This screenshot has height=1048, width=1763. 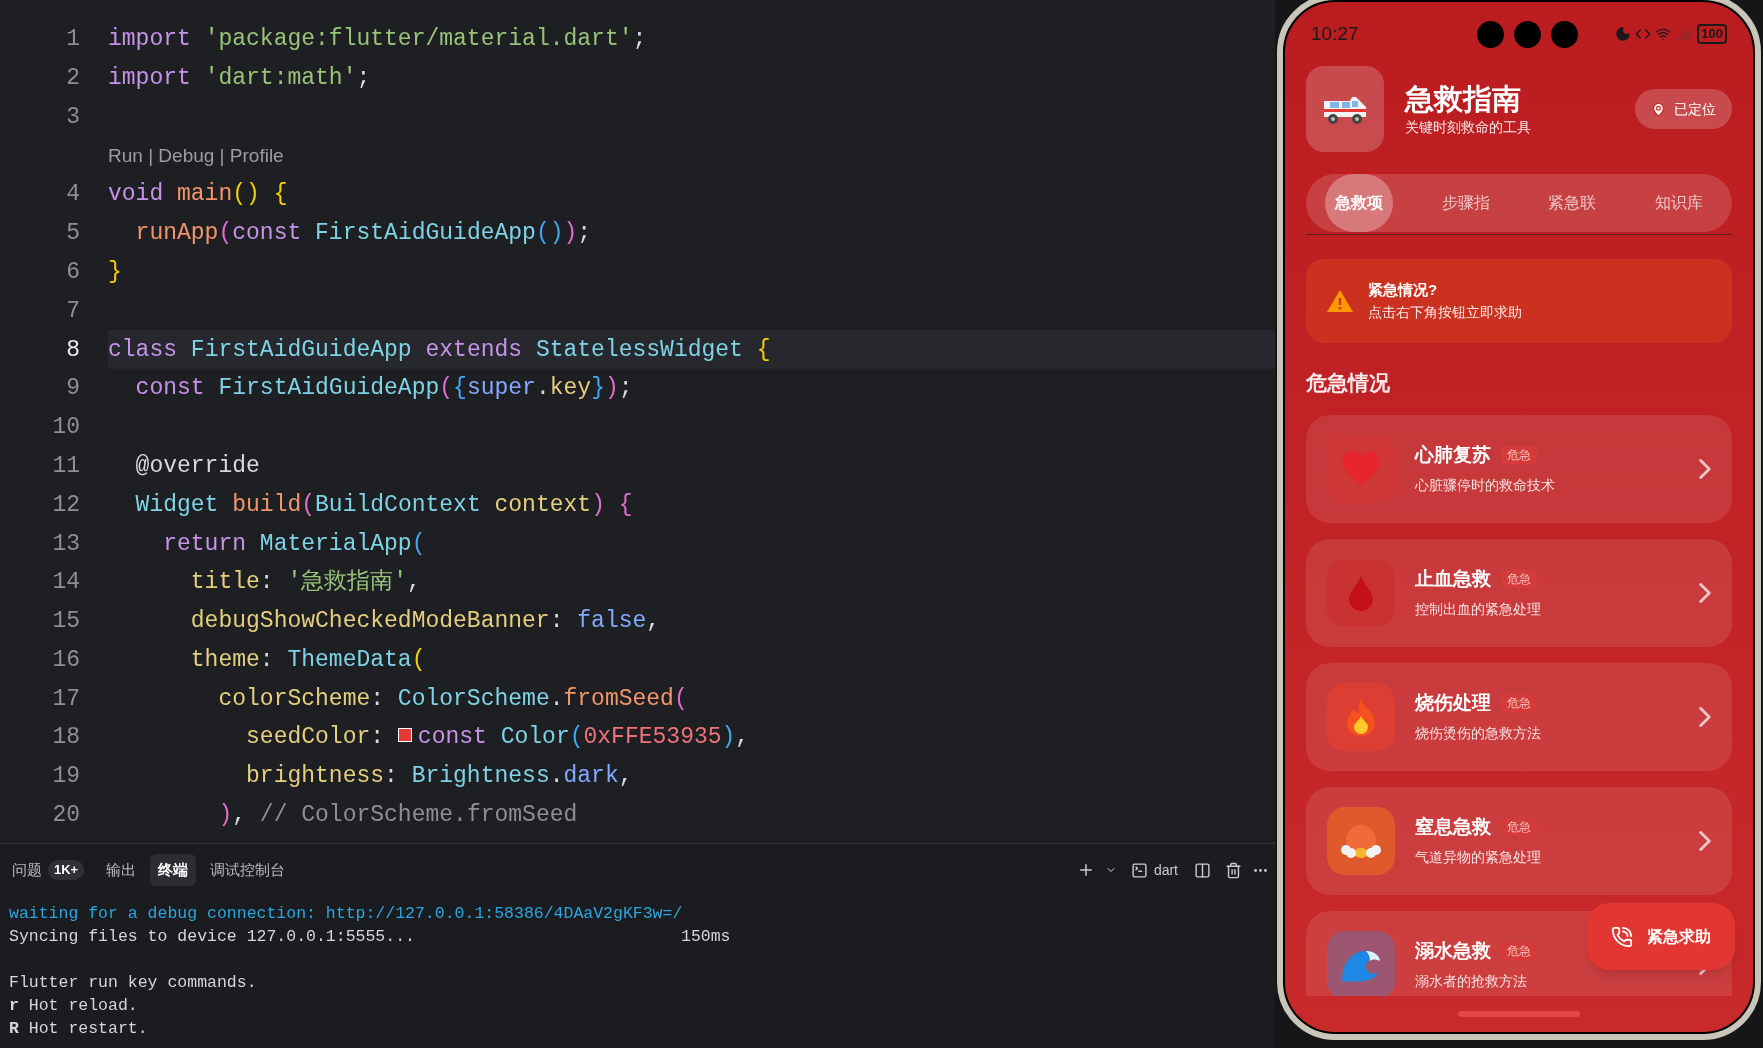 What do you see at coordinates (1478, 734) in the screenshot?
I see `card-subtitle: 烧伤烫伤的急救方法` at bounding box center [1478, 734].